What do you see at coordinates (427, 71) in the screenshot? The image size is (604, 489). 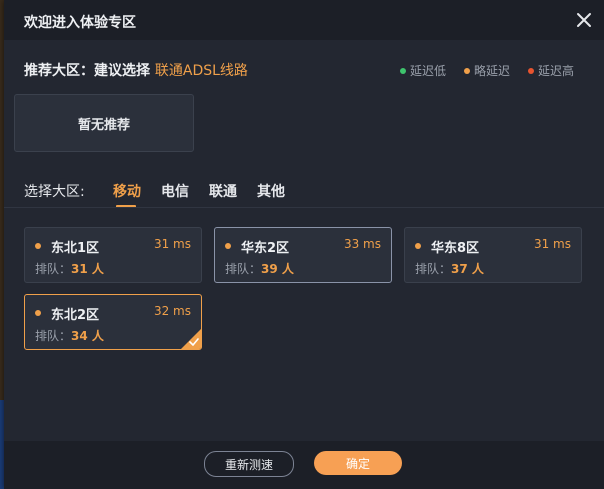 I see `legend-low-label: 延迟低` at bounding box center [427, 71].